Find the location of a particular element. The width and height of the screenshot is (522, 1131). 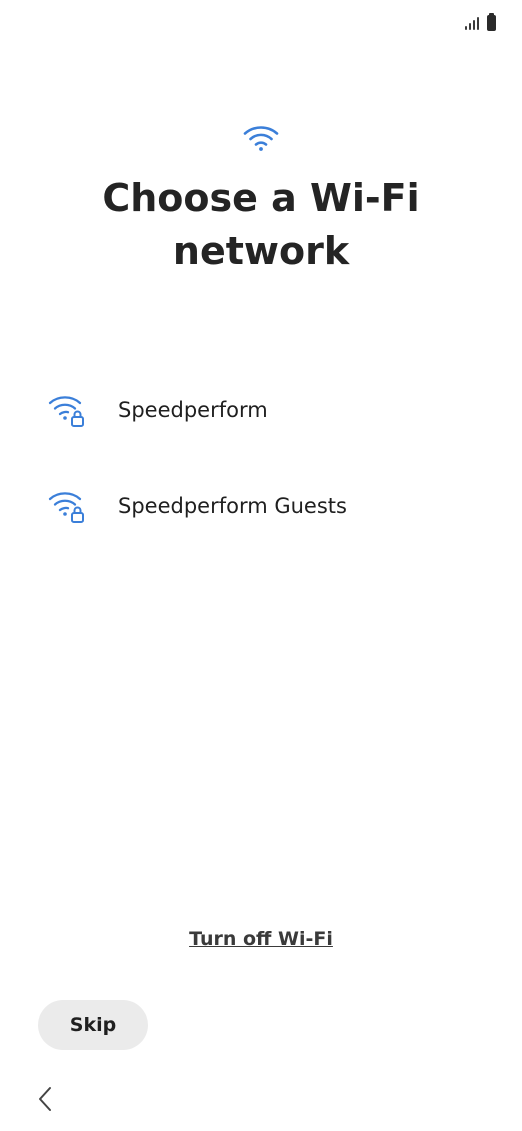

header-wifi-container is located at coordinates (261, 138).